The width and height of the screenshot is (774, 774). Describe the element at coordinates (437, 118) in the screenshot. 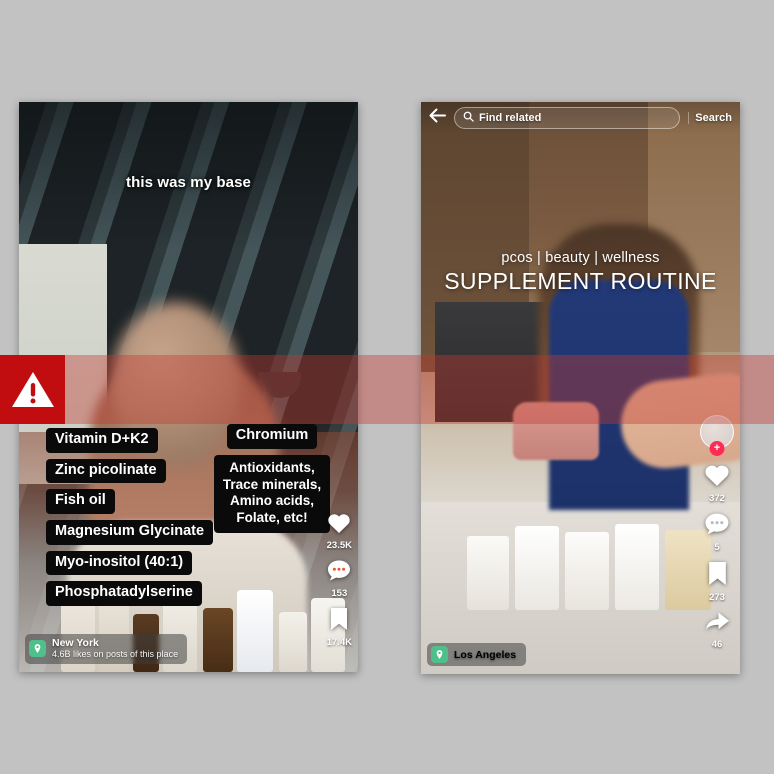

I see `back-arrow-icon` at that location.